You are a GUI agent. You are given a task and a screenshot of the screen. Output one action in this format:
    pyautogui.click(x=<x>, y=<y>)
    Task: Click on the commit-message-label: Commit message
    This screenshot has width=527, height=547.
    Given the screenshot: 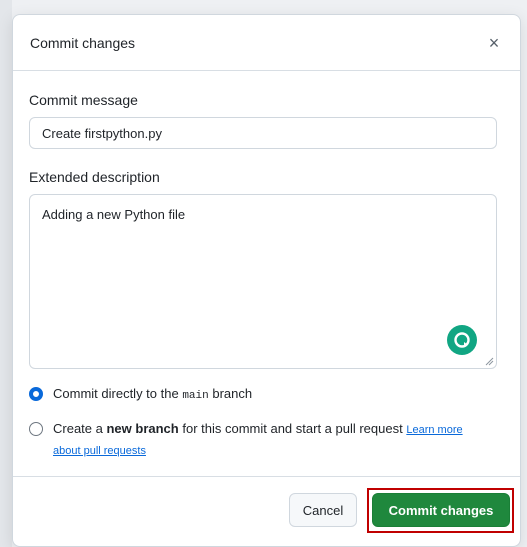 What is the action you would take?
    pyautogui.click(x=83, y=100)
    